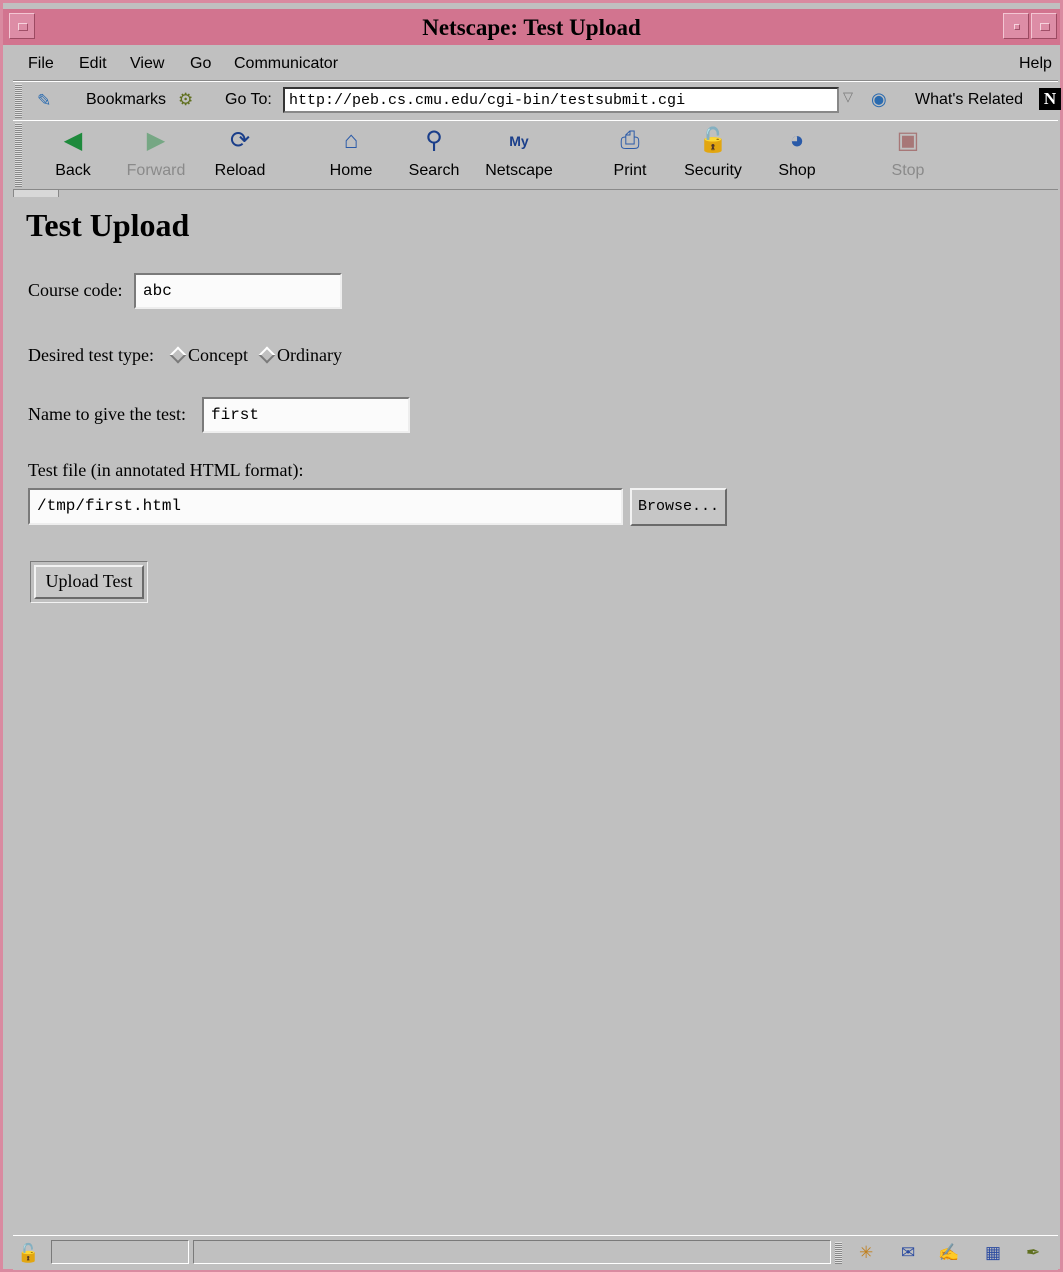  I want to click on bookmarks-button: Bookmarks, so click(126, 100).